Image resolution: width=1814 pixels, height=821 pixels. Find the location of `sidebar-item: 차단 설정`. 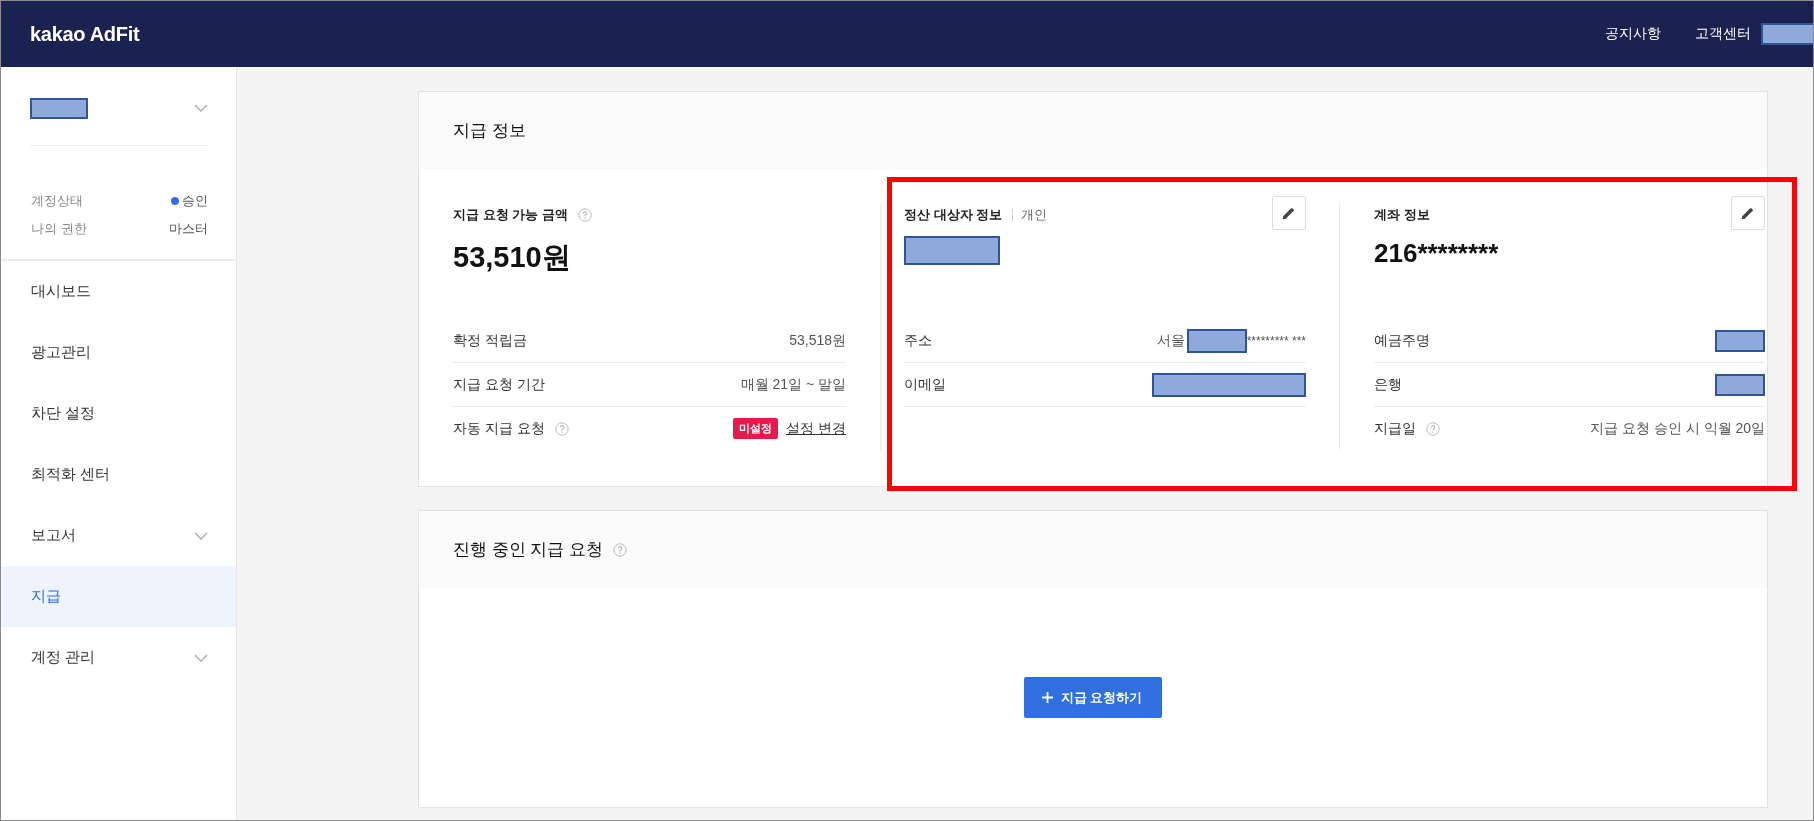

sidebar-item: 차단 설정 is located at coordinates (118, 413).